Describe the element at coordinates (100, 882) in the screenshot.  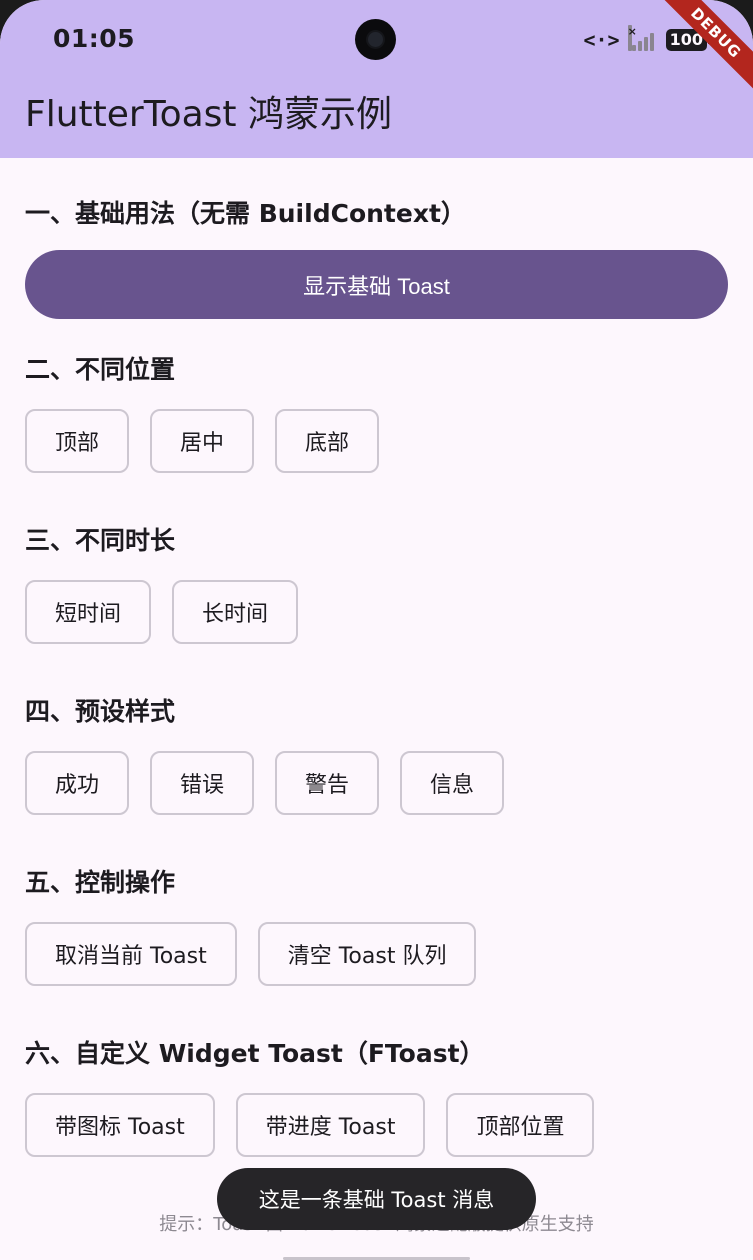
I see `section-title-control: 五、控制操作` at that location.